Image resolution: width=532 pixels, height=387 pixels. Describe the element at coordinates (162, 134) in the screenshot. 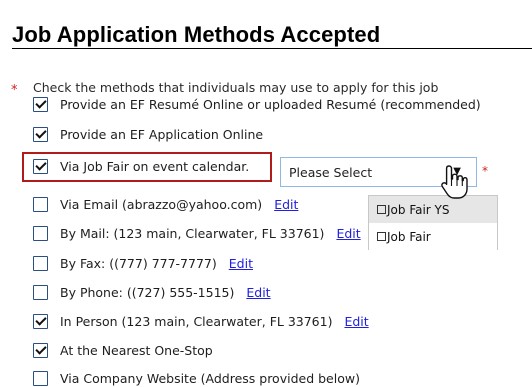

I see `method-label: Provide an EF Application Online` at that location.